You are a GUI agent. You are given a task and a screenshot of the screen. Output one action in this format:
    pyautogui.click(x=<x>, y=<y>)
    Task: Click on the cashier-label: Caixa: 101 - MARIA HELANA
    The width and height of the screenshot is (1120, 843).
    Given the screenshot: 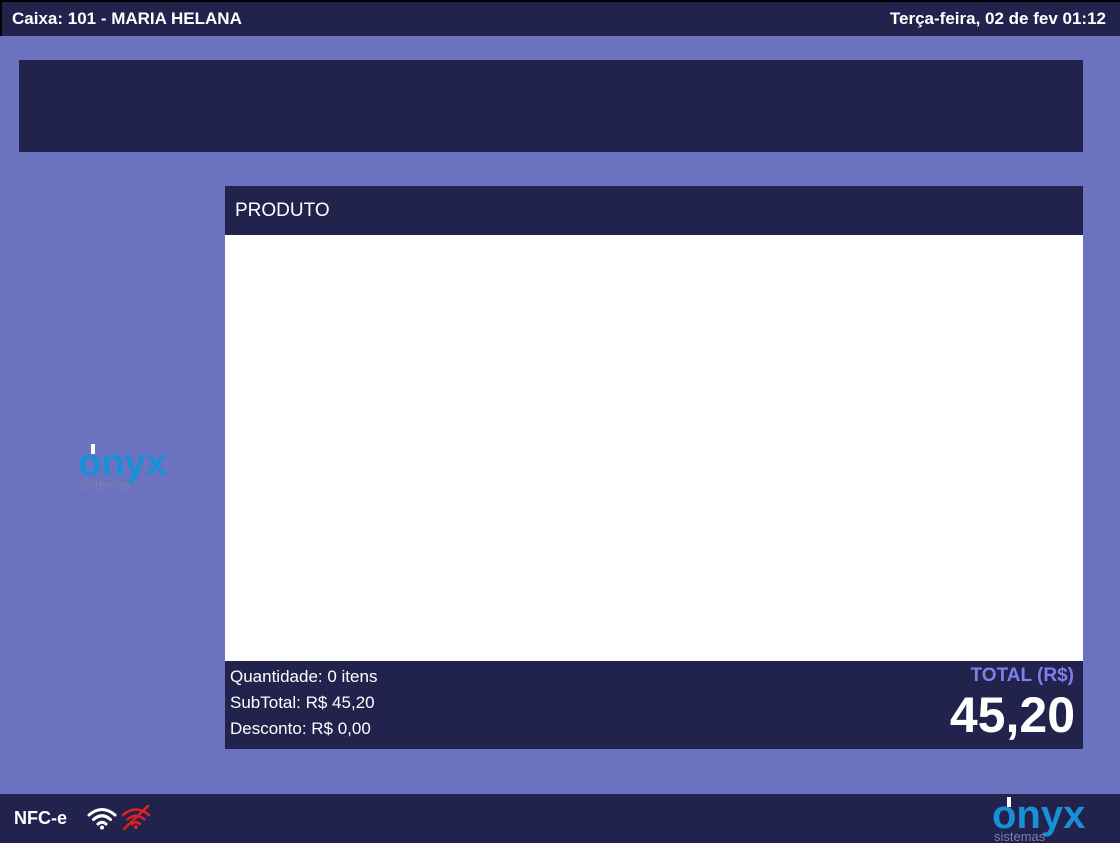 What is the action you would take?
    pyautogui.click(x=127, y=18)
    